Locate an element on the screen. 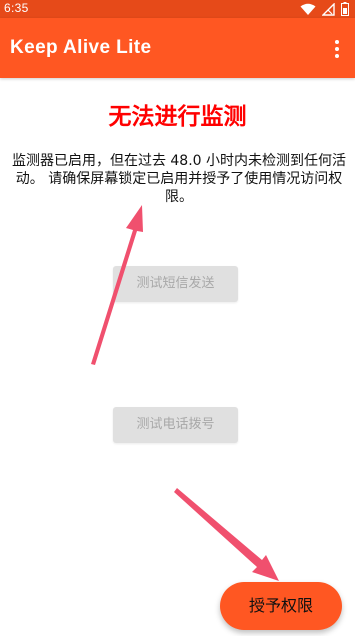 The image size is (355, 636). status-bar: 6:35 is located at coordinates (177, 9).